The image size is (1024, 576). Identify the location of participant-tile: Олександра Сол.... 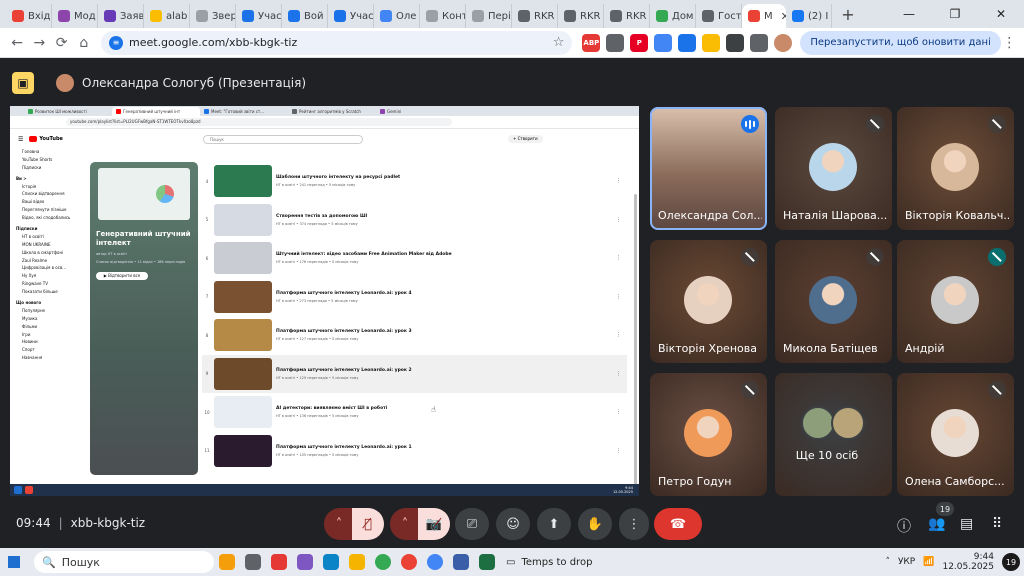
(708, 168).